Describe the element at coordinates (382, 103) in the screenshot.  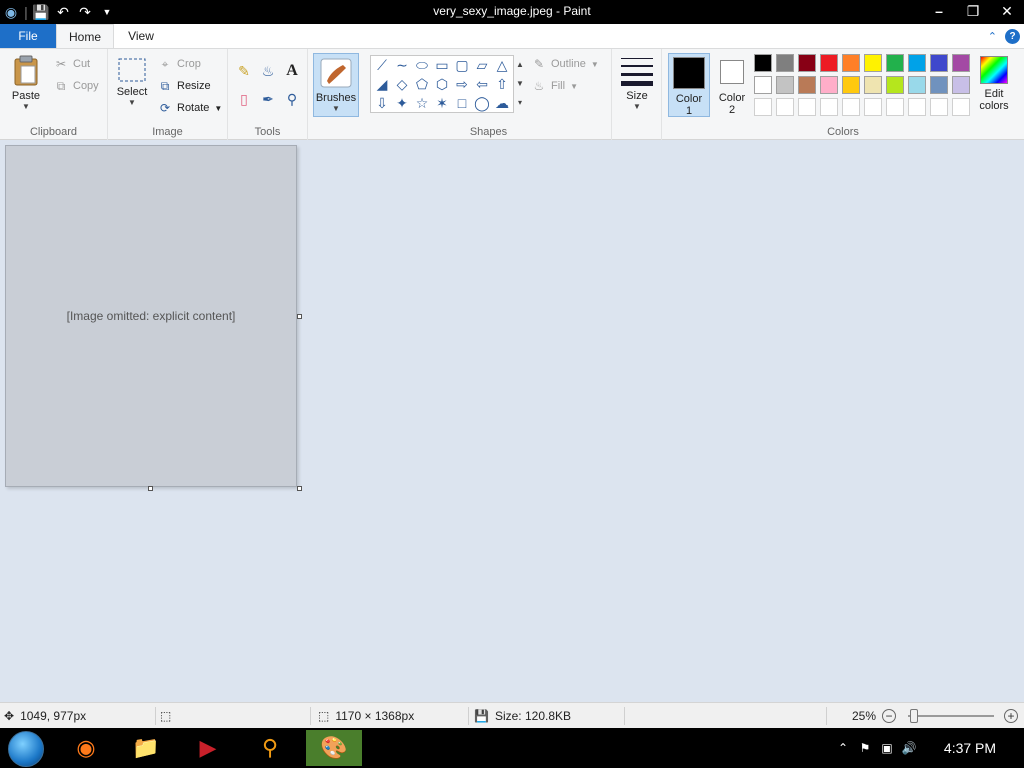
I see `down-arrow-shape-icon: ⇩` at that location.